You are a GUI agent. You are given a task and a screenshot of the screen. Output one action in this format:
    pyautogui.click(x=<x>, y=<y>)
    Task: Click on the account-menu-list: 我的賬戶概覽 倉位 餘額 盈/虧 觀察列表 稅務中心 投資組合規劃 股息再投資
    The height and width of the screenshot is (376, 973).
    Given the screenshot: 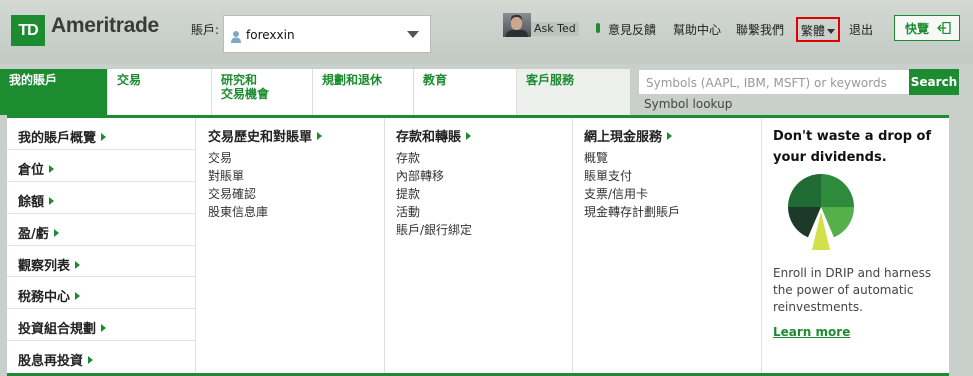 What is the action you would take?
    pyautogui.click(x=101, y=245)
    